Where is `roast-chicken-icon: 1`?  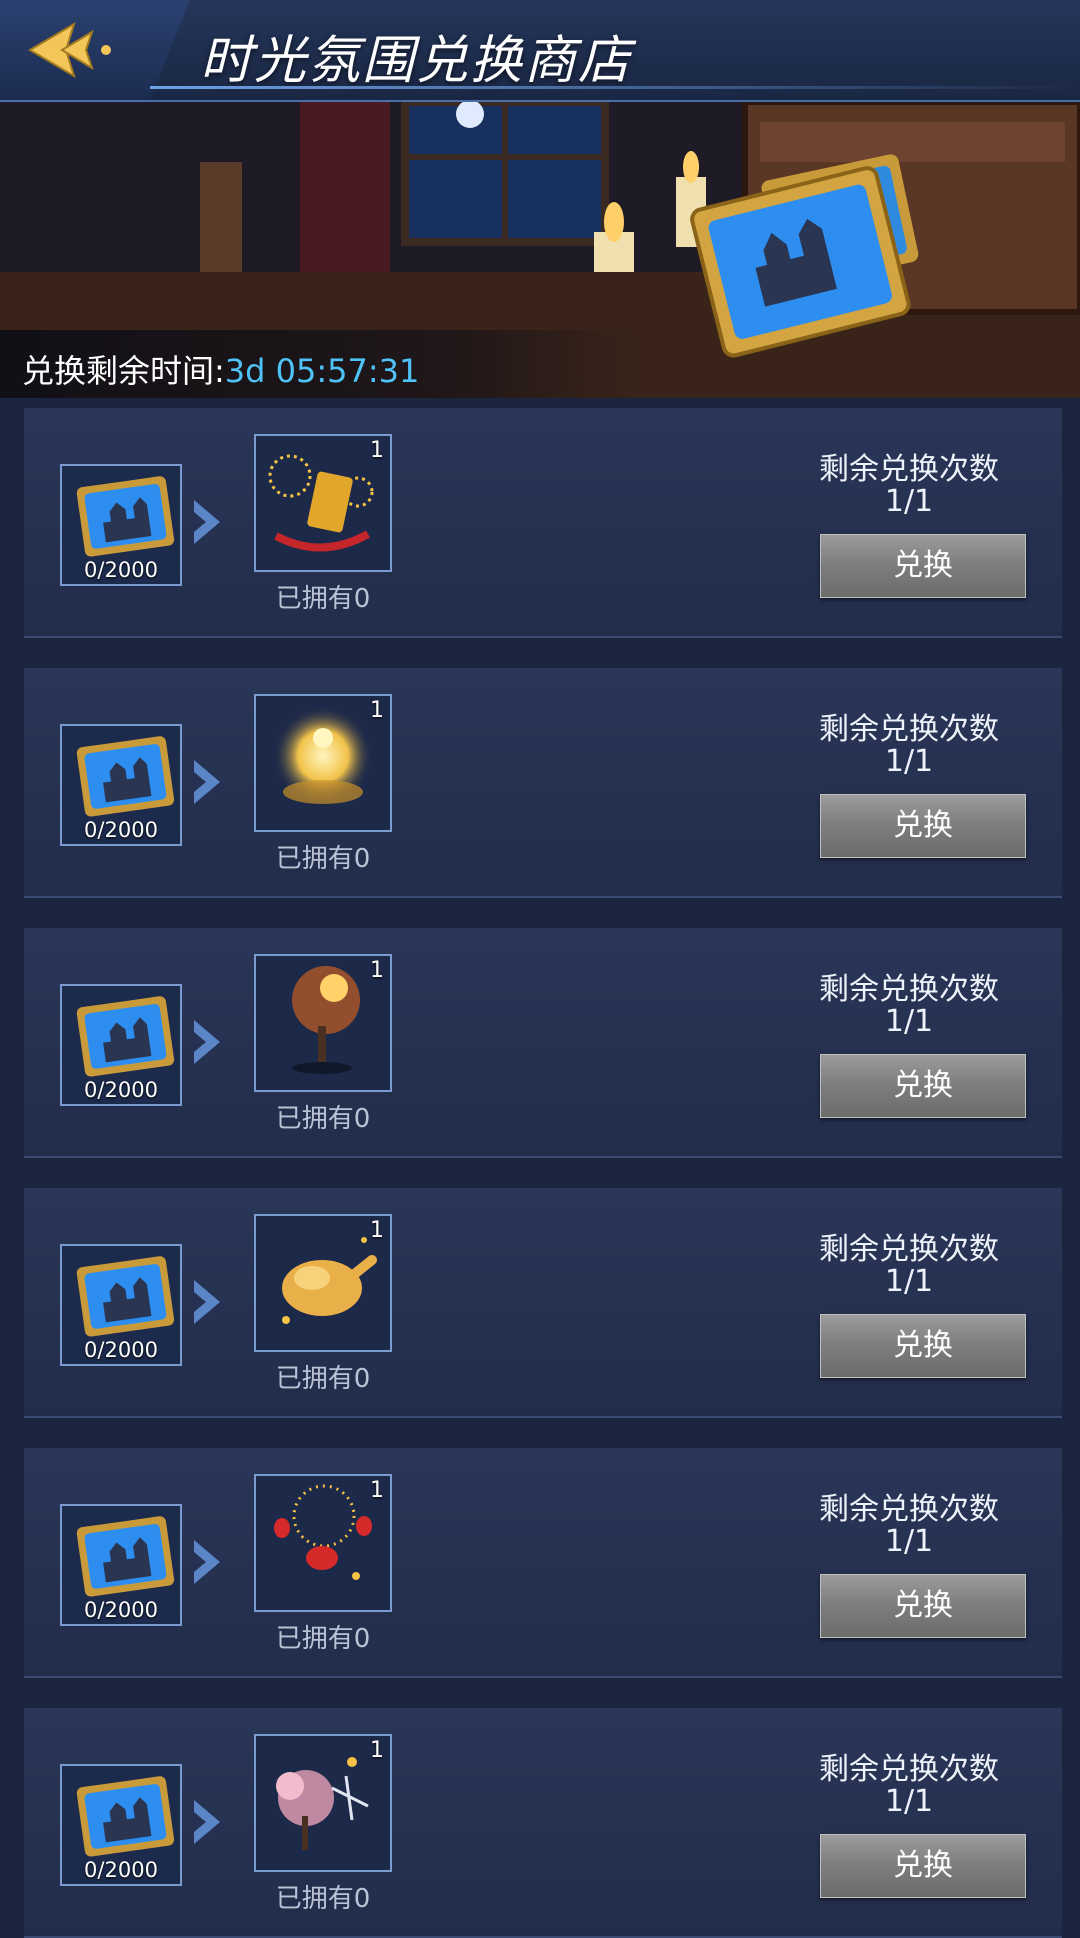 roast-chicken-icon: 1 is located at coordinates (323, 1283).